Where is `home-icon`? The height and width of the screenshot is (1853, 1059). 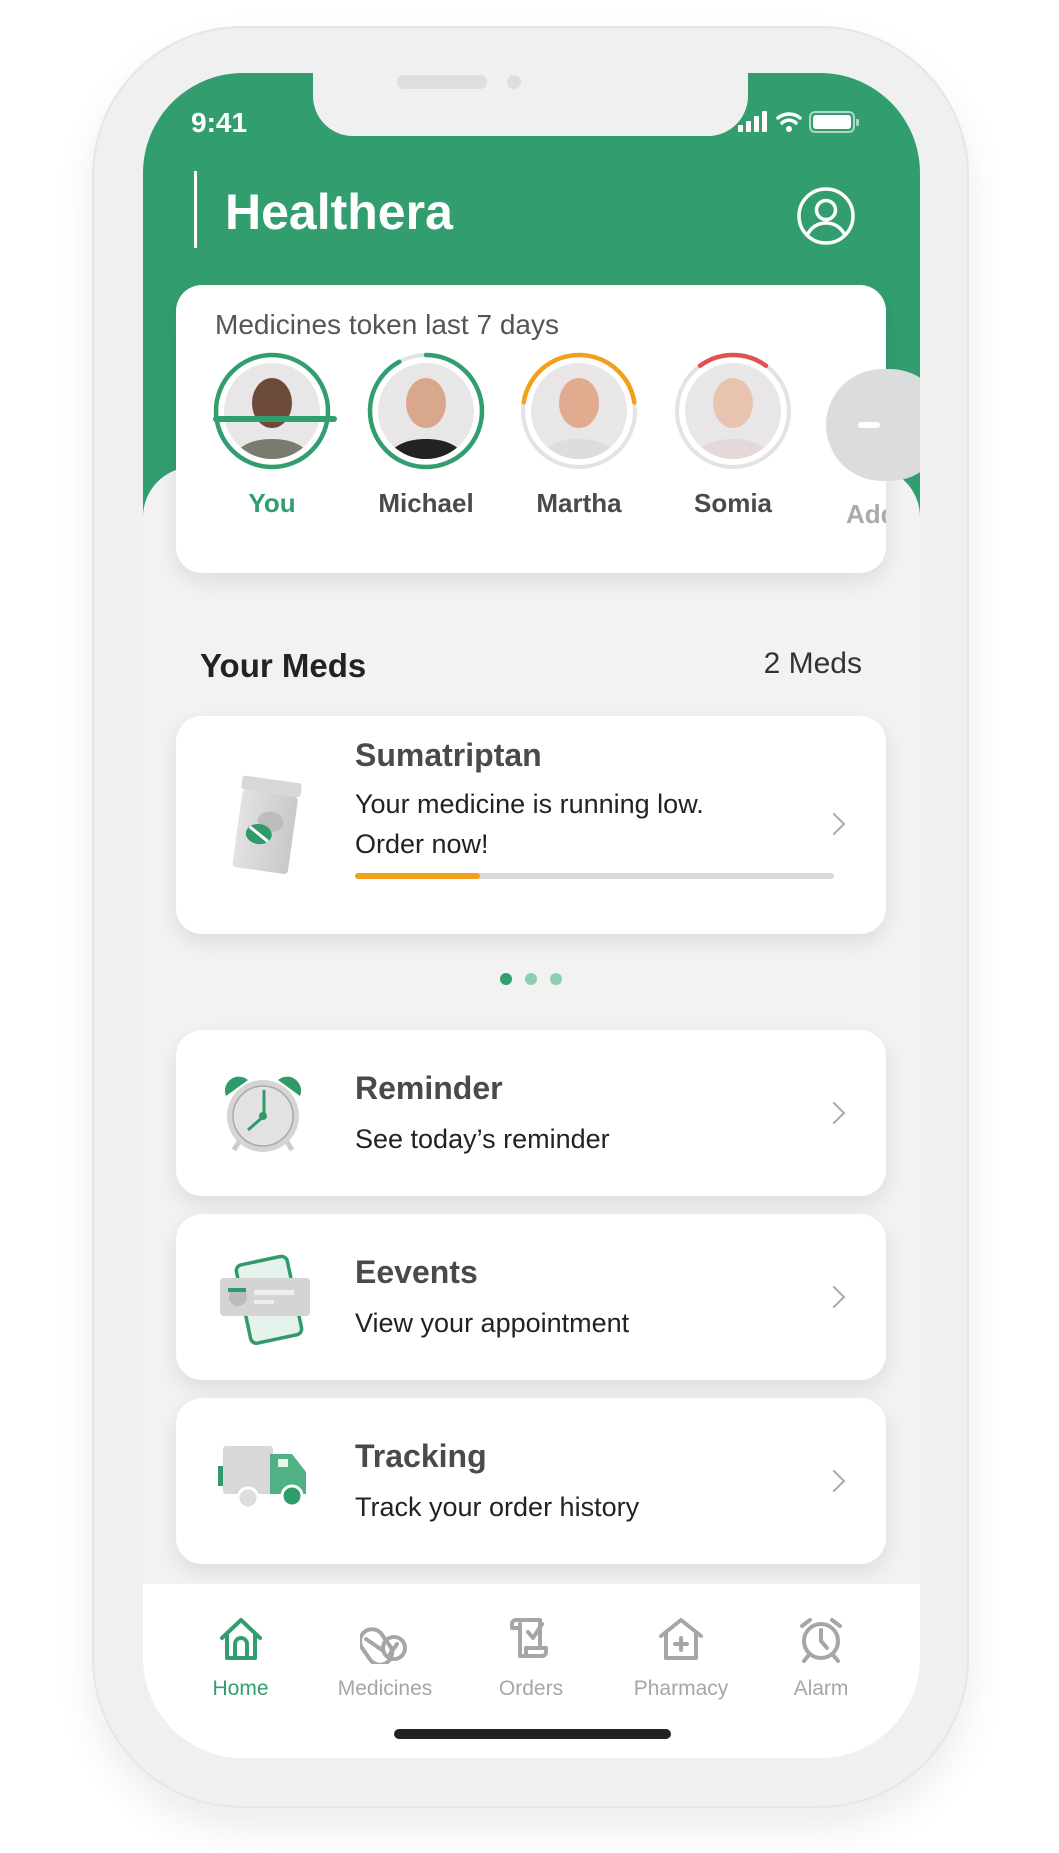
home-icon is located at coordinates (240, 1639).